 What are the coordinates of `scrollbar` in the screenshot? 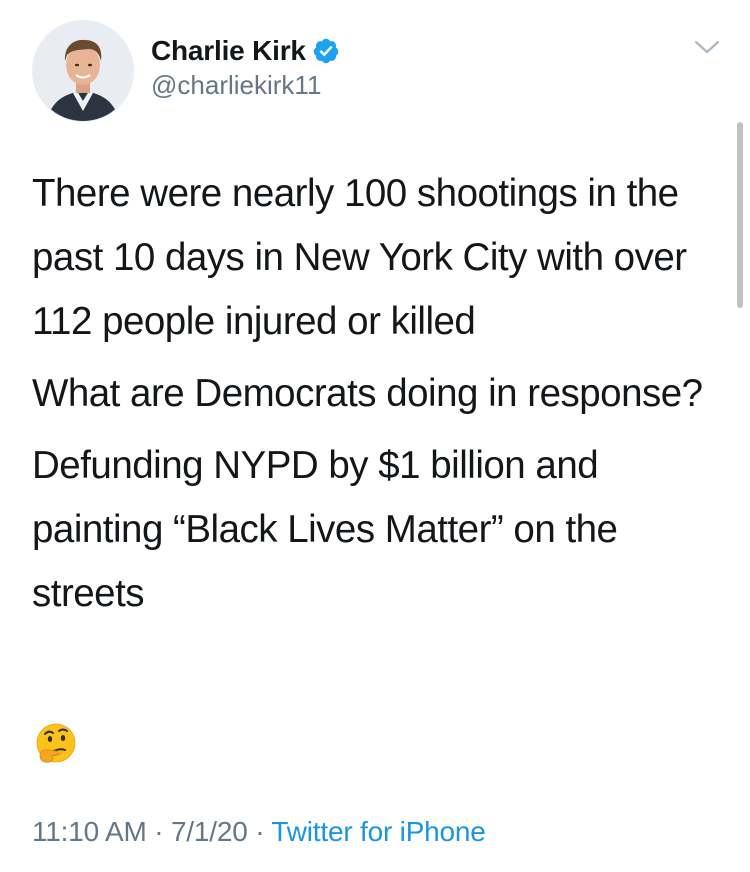 It's located at (740, 215).